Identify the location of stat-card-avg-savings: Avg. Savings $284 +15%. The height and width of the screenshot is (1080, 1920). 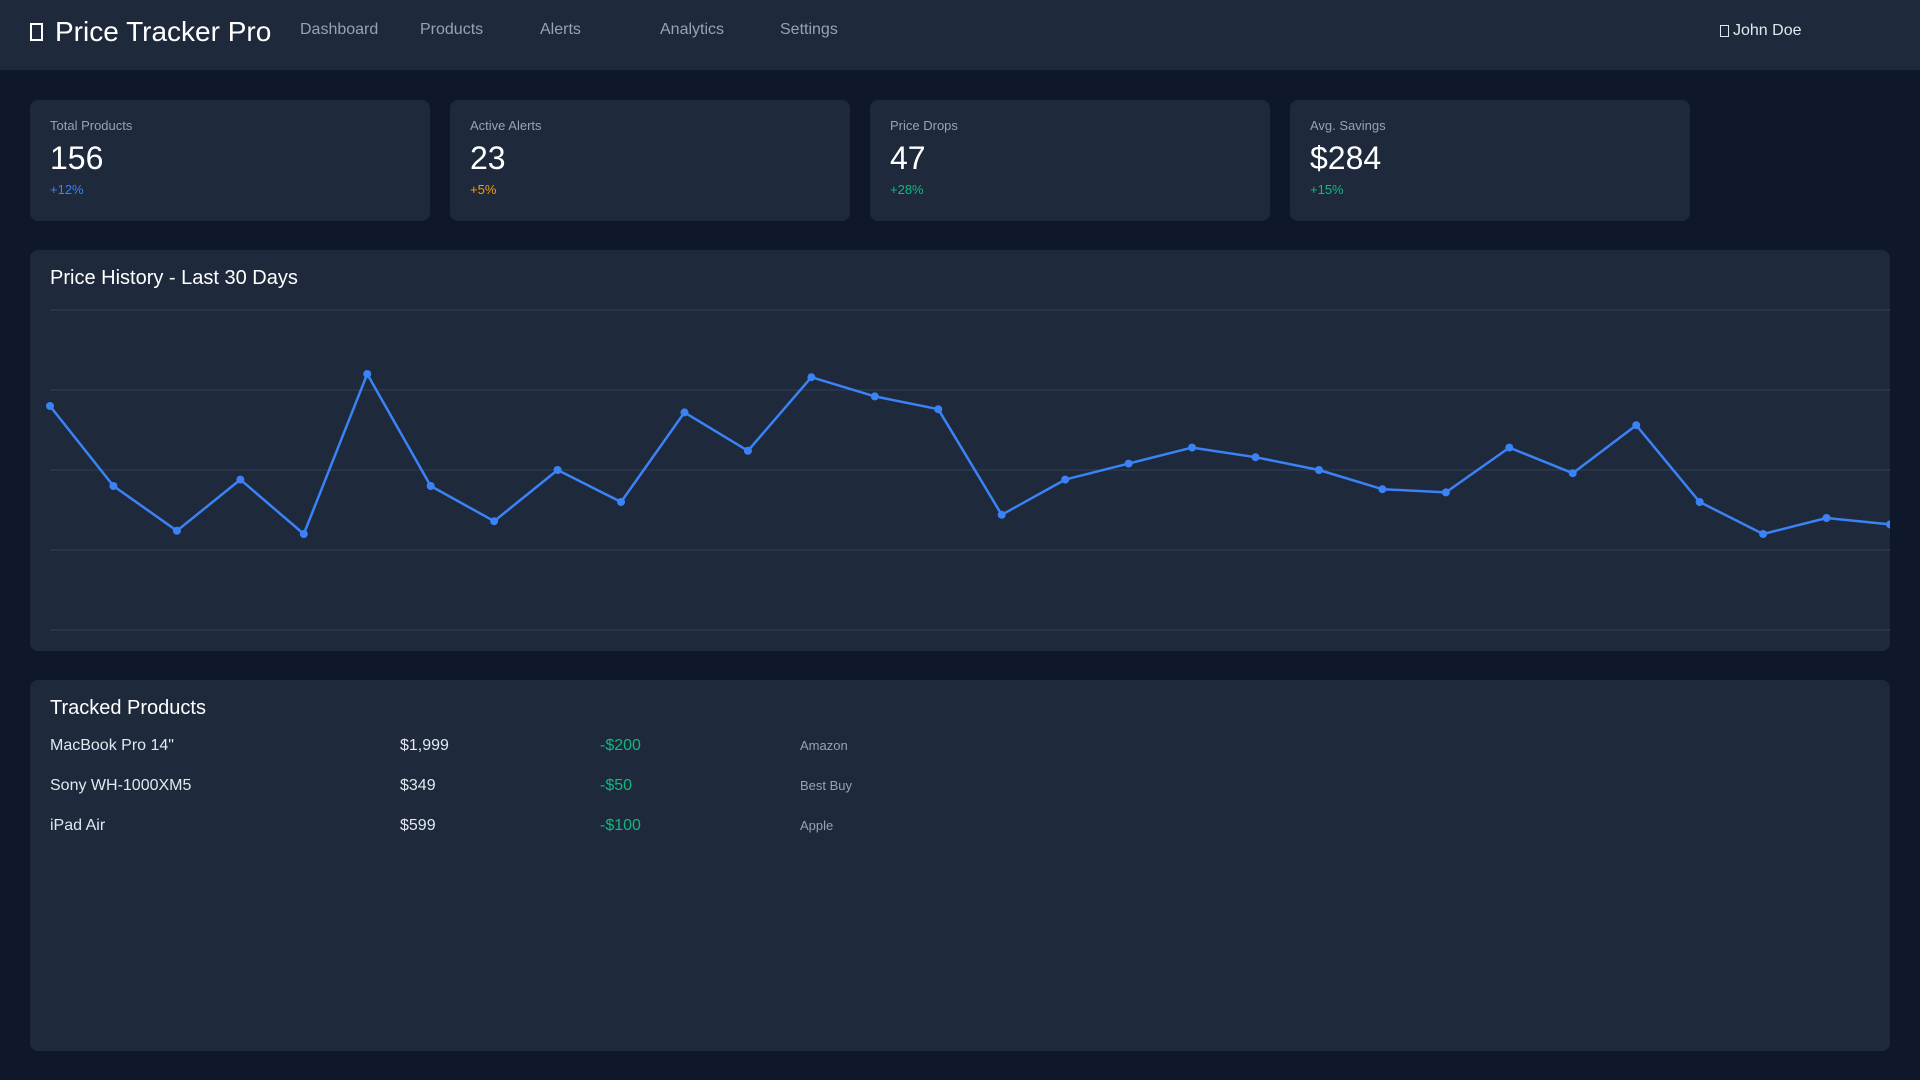
(1490, 160).